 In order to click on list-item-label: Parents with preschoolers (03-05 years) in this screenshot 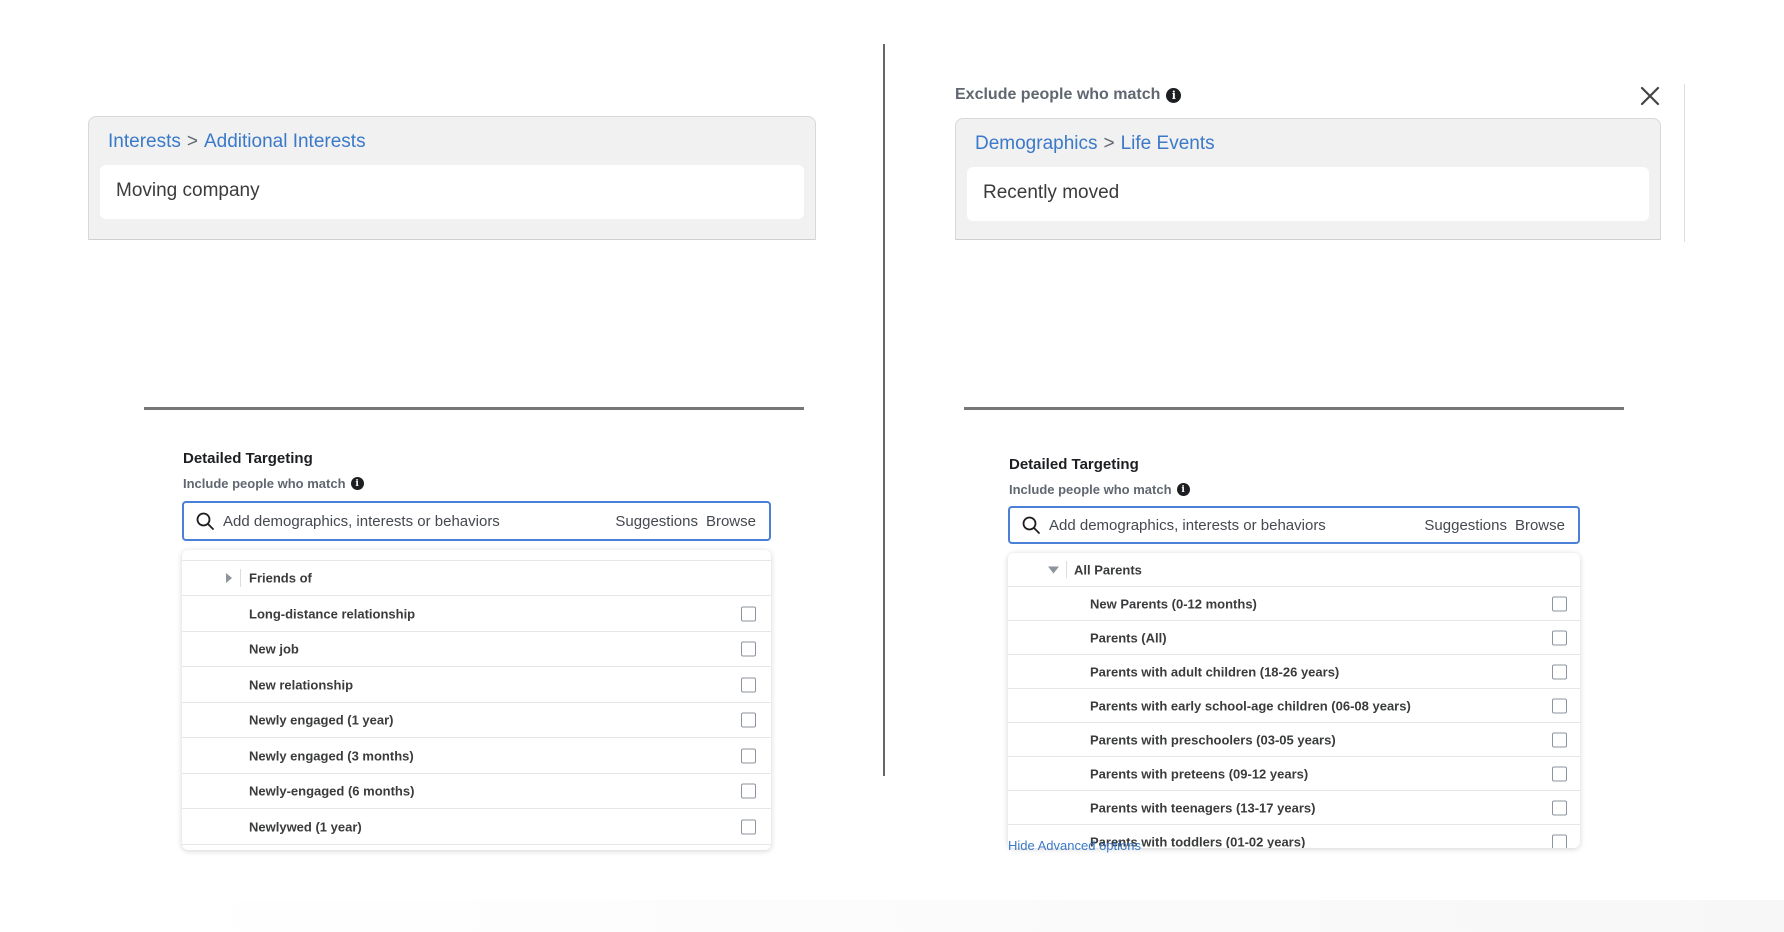, I will do `click(1213, 739)`.